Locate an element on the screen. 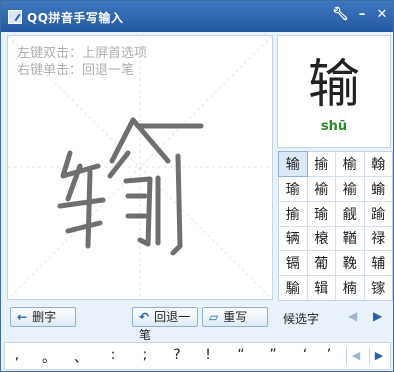 Image resolution: width=394 pixels, height=372 pixels. rewrite-label: 重写 is located at coordinates (235, 317).